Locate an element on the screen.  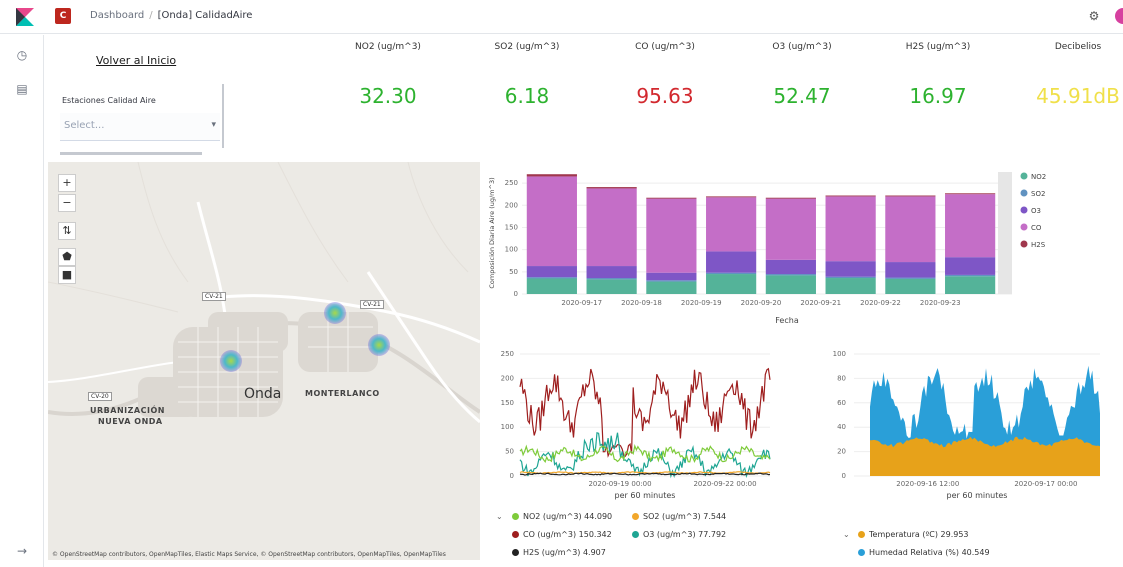
metric-value: 52.47 is located at coordinates (802, 96).